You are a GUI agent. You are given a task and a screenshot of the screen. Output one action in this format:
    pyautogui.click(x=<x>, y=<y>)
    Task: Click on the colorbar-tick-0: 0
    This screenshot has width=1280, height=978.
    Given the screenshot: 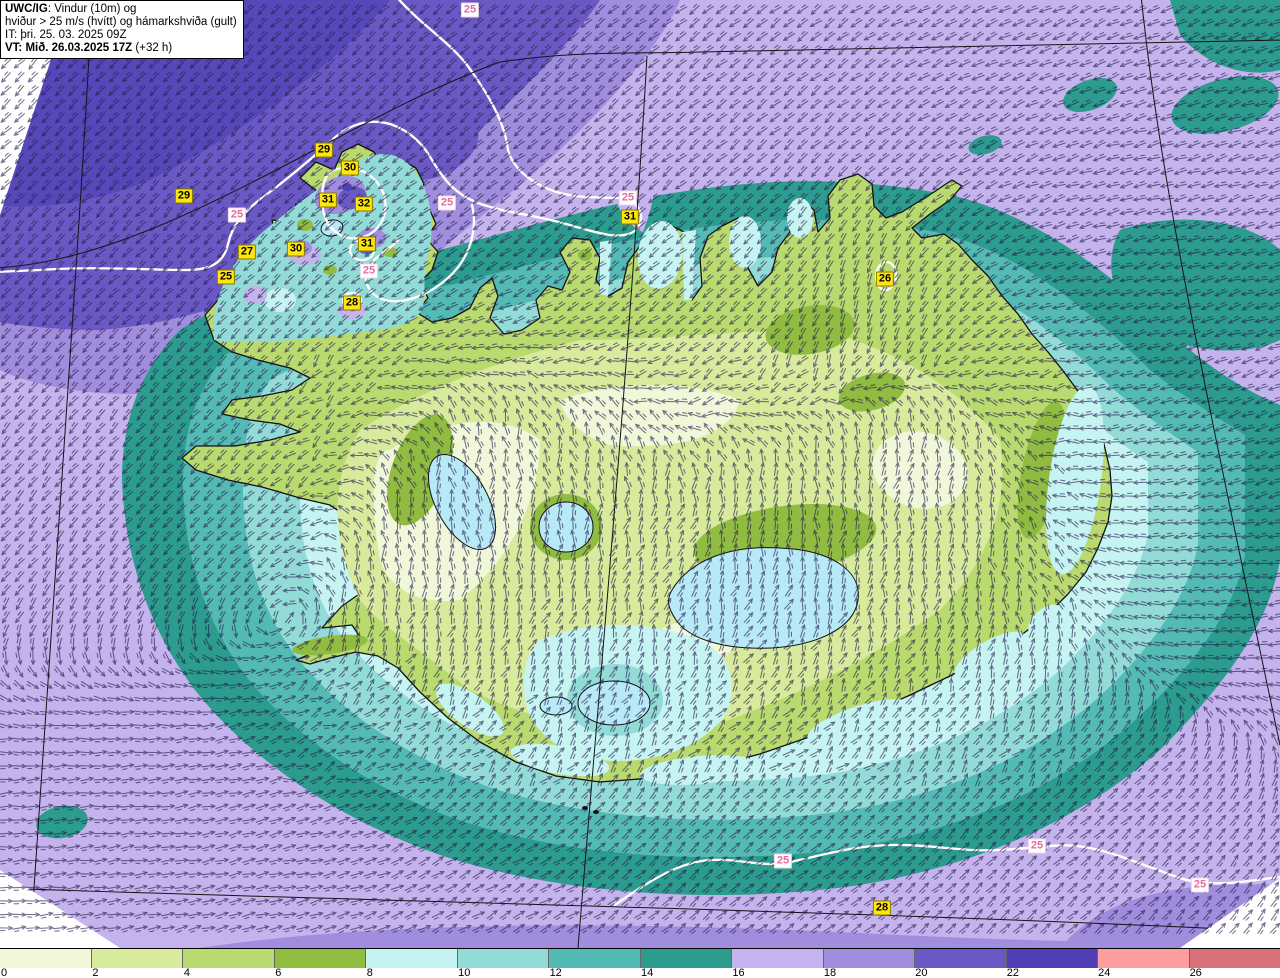 What is the action you would take?
    pyautogui.click(x=4, y=972)
    